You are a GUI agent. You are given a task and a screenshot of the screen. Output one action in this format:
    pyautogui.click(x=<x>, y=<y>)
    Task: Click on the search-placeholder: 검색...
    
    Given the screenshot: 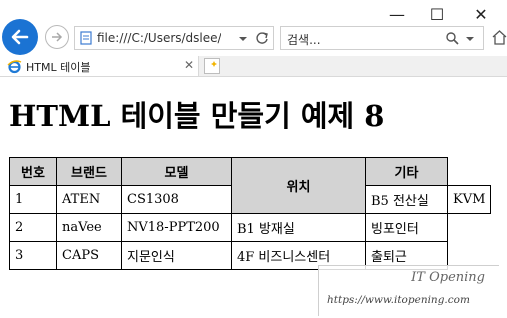 What is the action you would take?
    pyautogui.click(x=304, y=40)
    